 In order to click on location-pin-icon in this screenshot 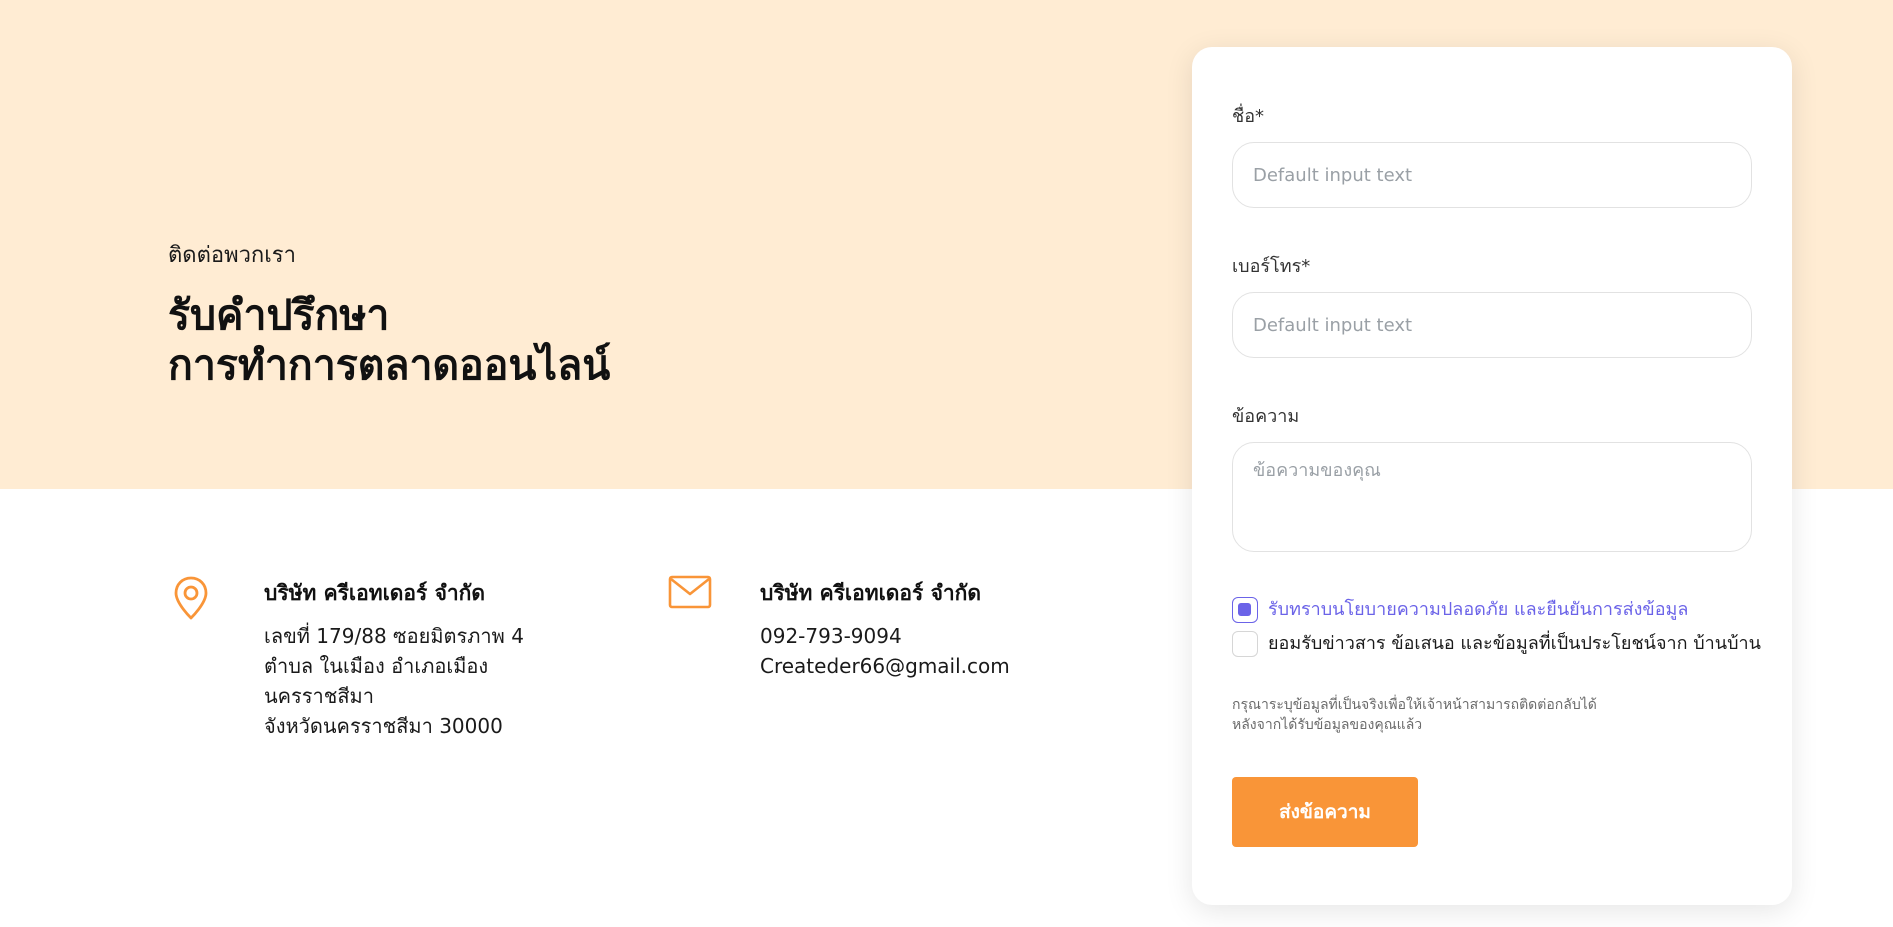, I will do `click(191, 600)`.